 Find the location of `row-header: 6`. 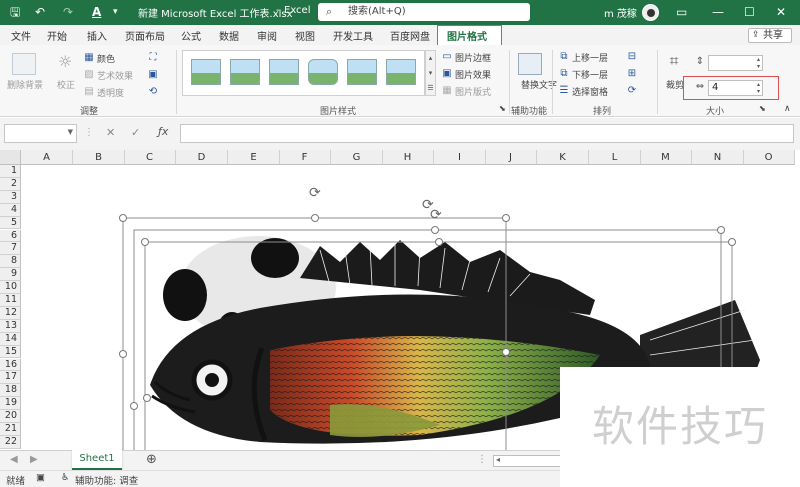

row-header: 6 is located at coordinates (10, 236).